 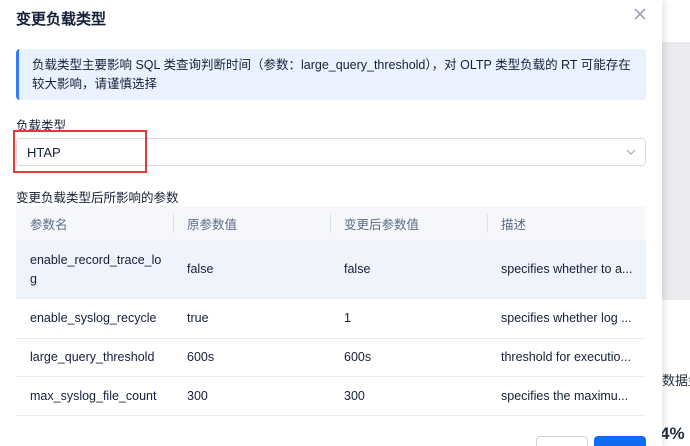 I want to click on cell-original-value: true, so click(x=198, y=318).